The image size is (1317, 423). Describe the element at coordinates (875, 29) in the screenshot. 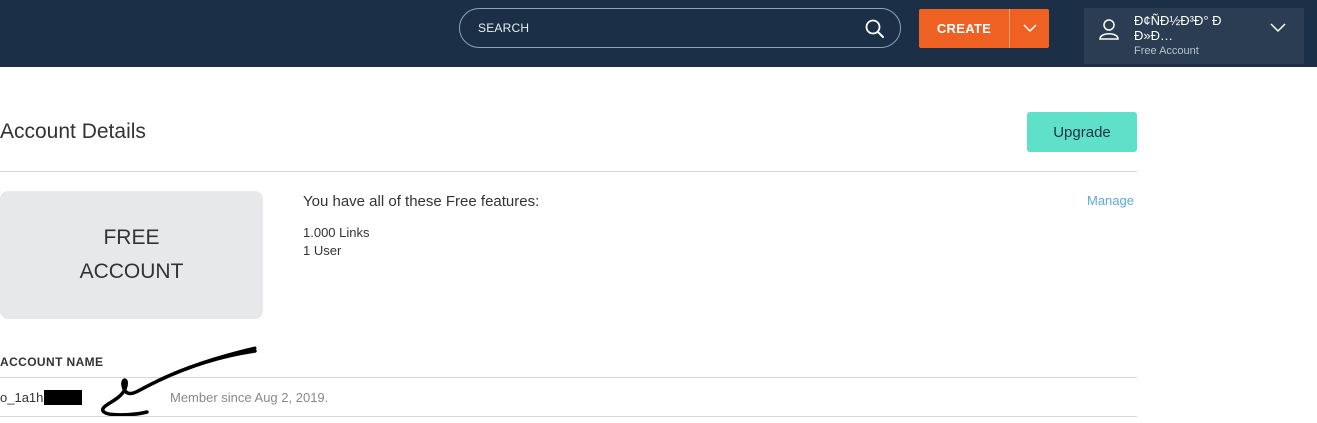

I see `search-icon` at that location.